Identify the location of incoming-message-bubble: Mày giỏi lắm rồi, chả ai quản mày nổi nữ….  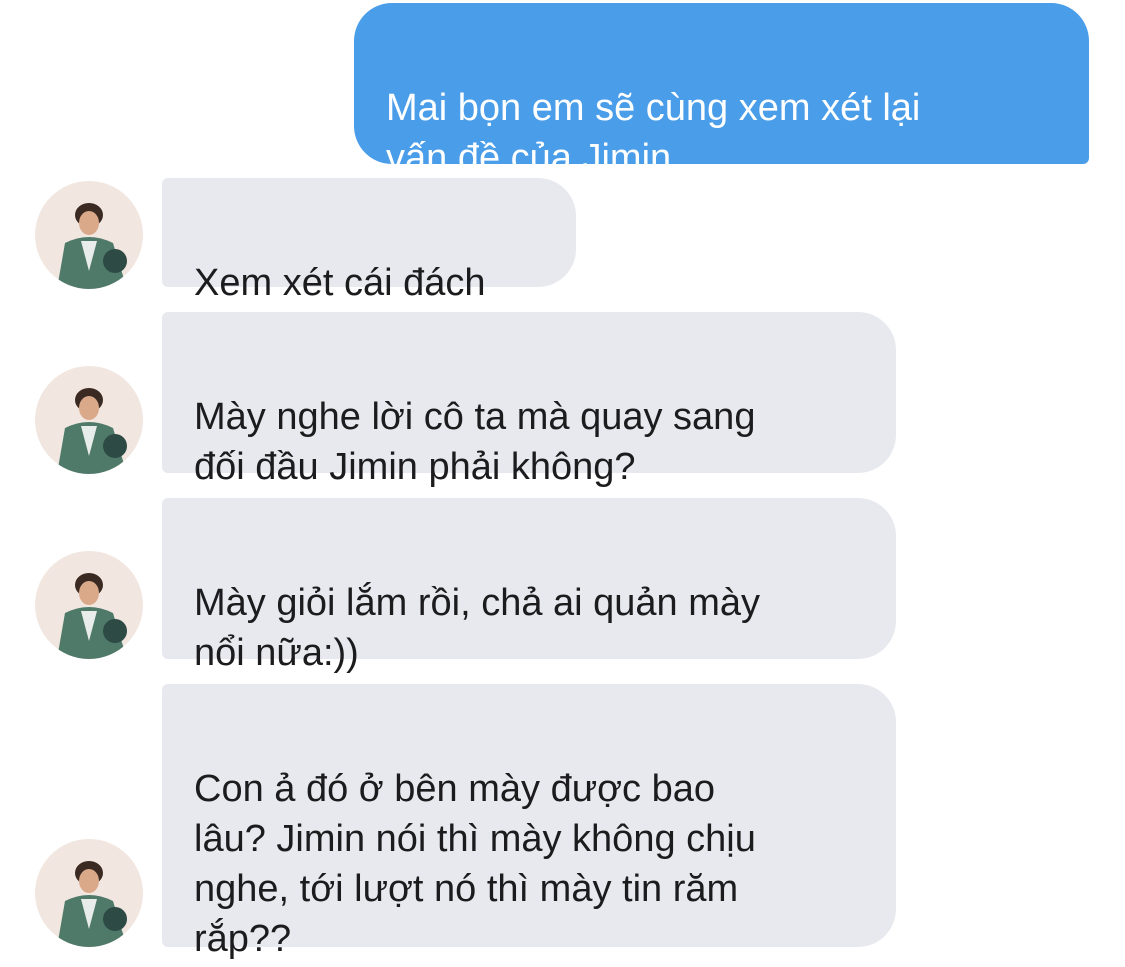
(529, 586).